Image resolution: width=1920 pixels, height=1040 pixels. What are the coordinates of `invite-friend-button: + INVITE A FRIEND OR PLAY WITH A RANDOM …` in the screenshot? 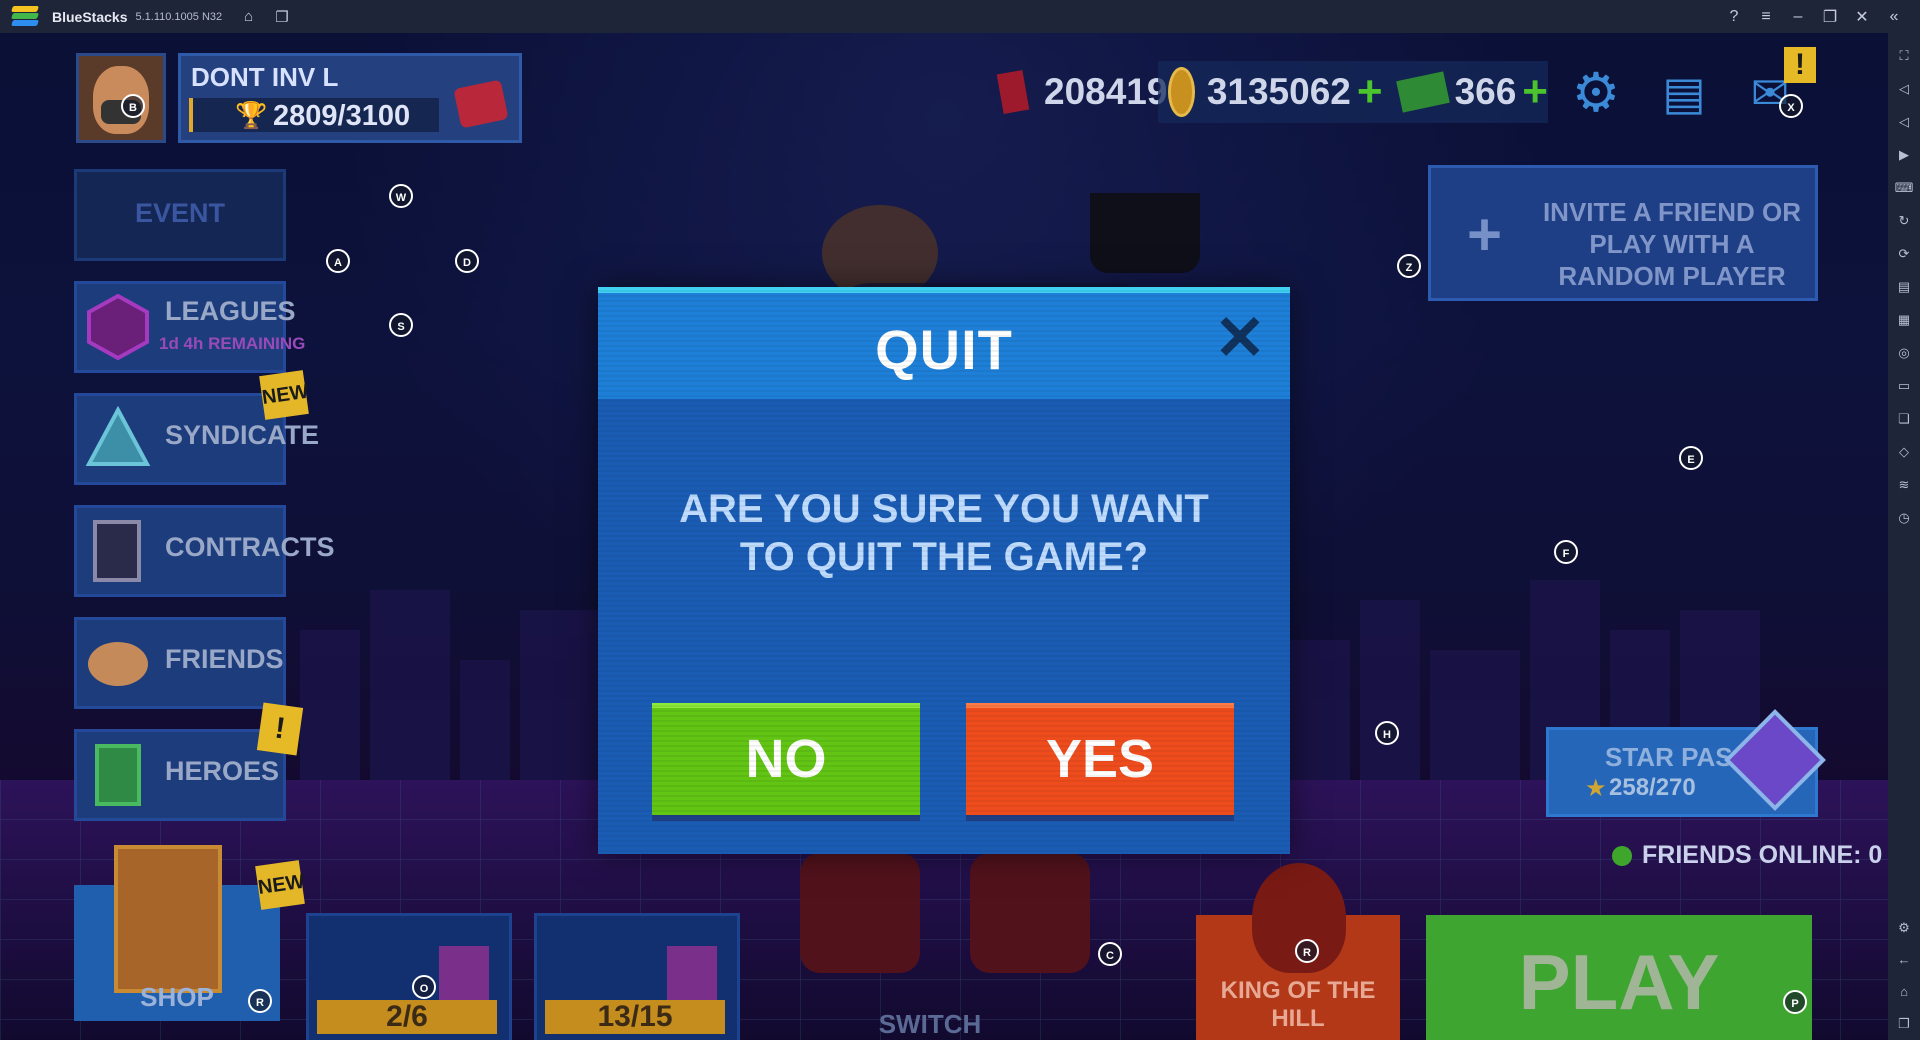 It's located at (1623, 233).